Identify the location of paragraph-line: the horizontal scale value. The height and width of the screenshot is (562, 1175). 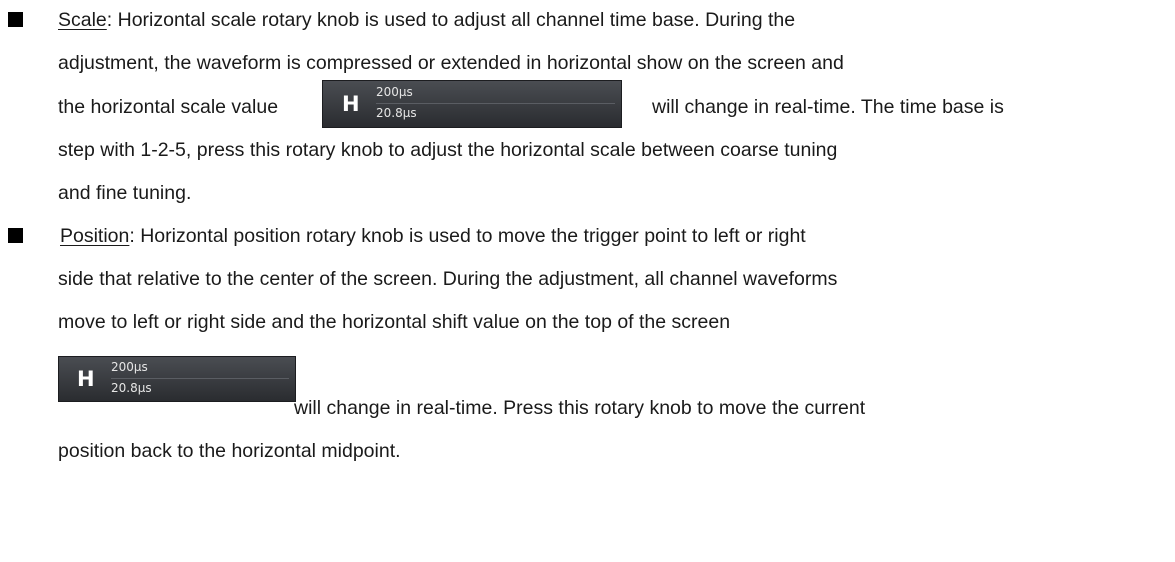
(168, 107).